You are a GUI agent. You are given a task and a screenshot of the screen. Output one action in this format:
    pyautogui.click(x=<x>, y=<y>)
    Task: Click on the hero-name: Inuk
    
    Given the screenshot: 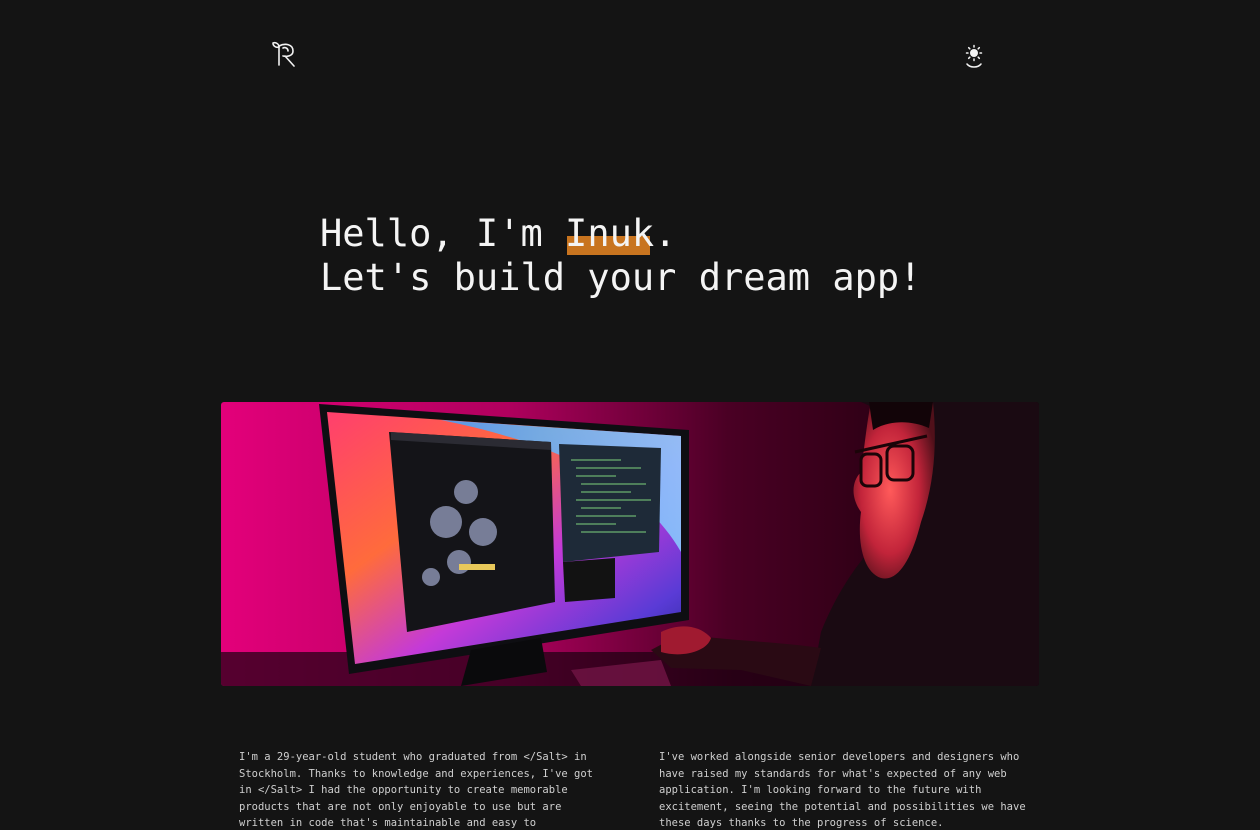 What is the action you would take?
    pyautogui.click(x=609, y=234)
    